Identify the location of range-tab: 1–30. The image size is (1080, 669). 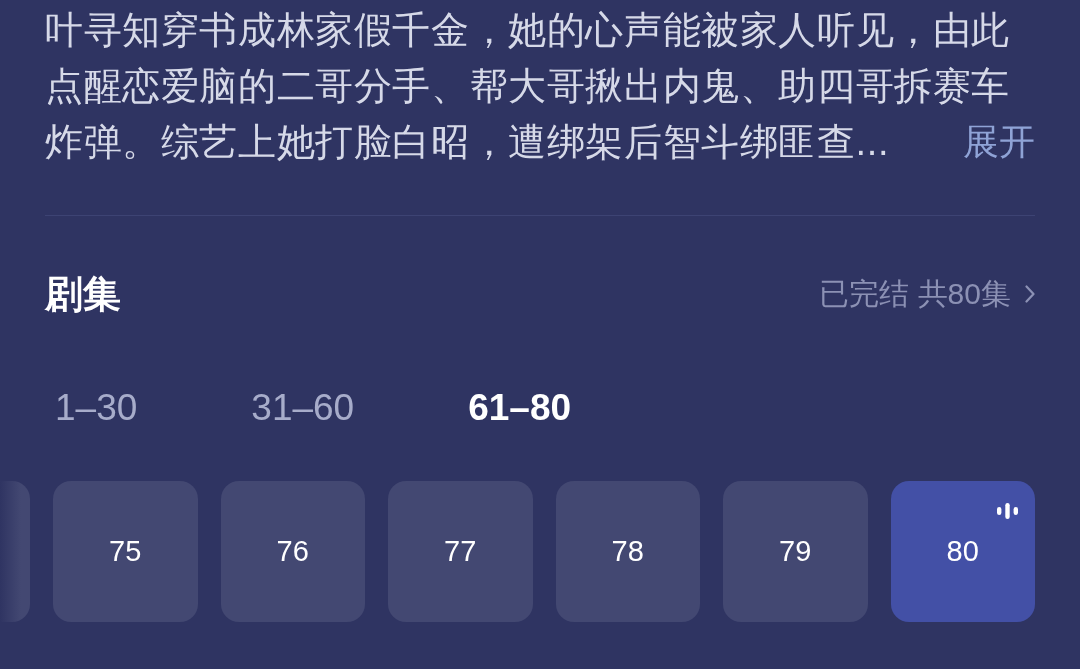
(96, 408).